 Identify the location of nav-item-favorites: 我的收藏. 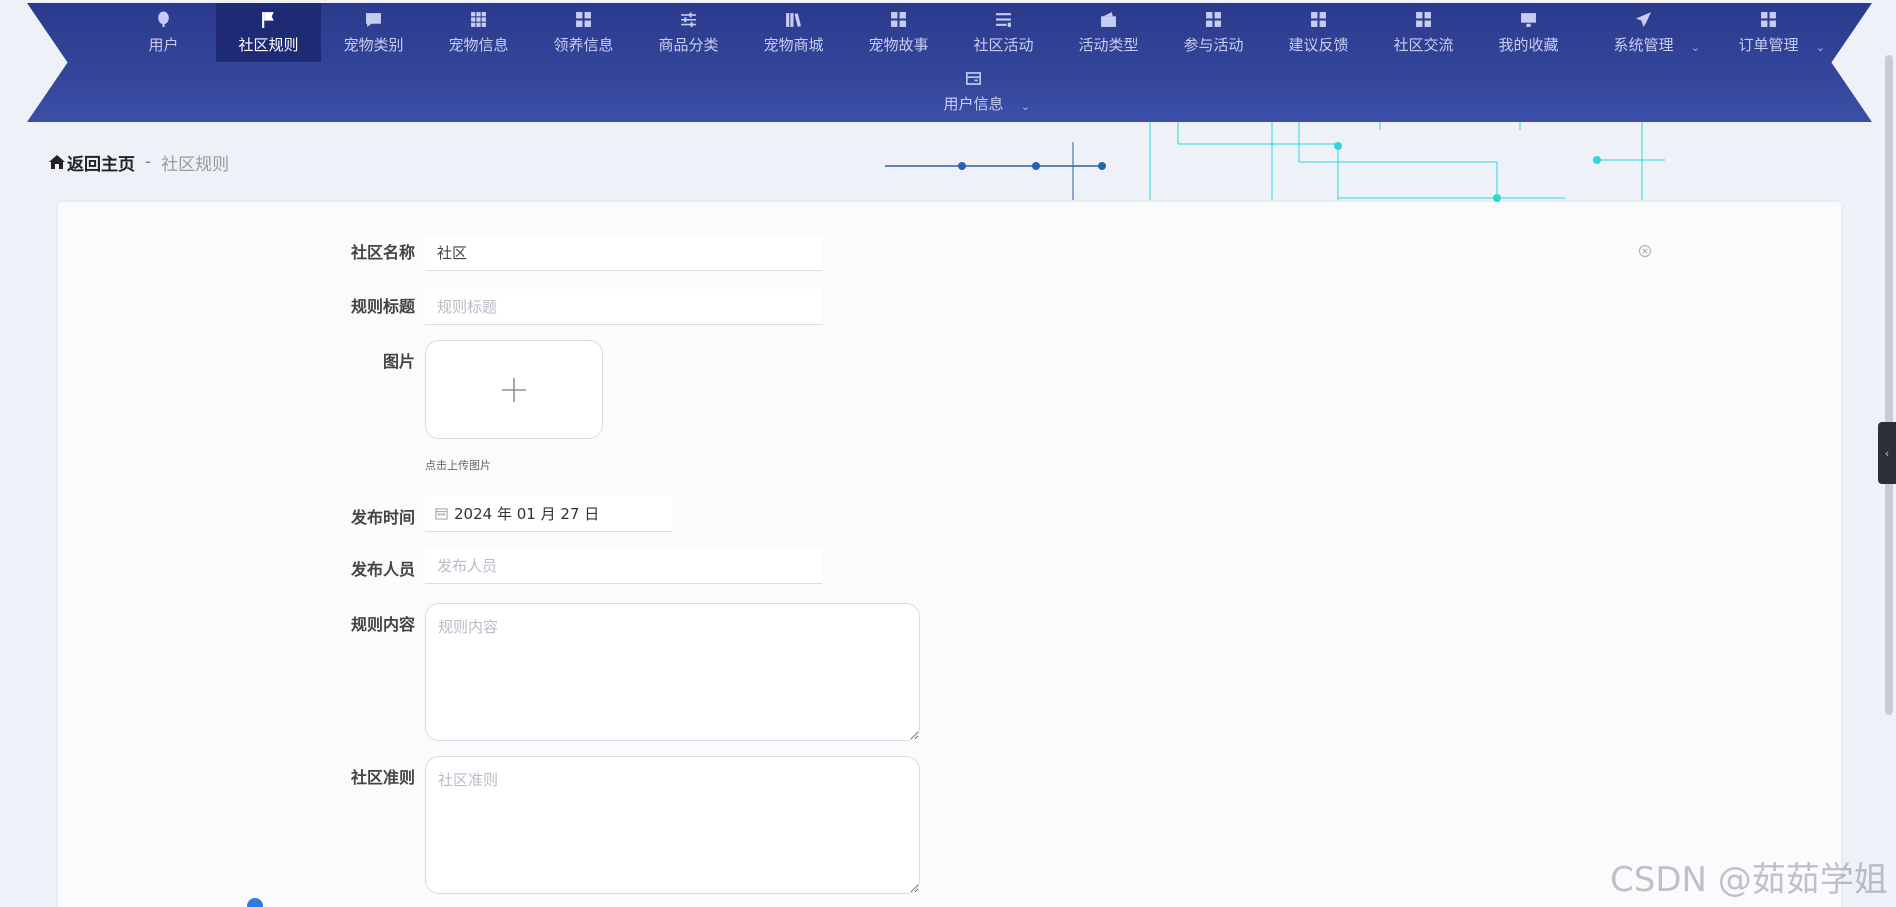
(1528, 32).